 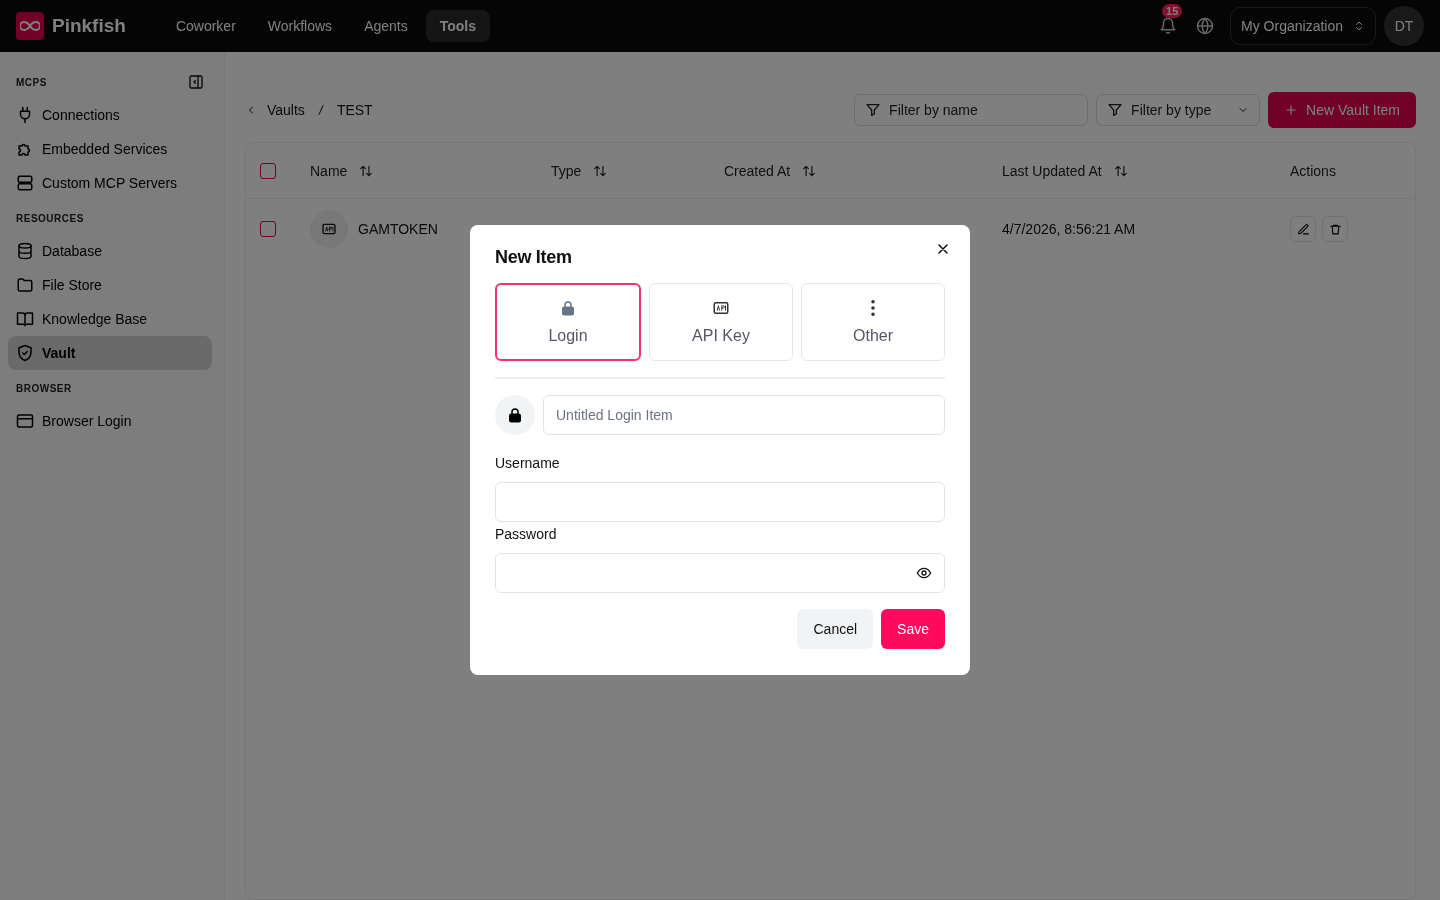 I want to click on nav-tab: Workflows, so click(x=300, y=26).